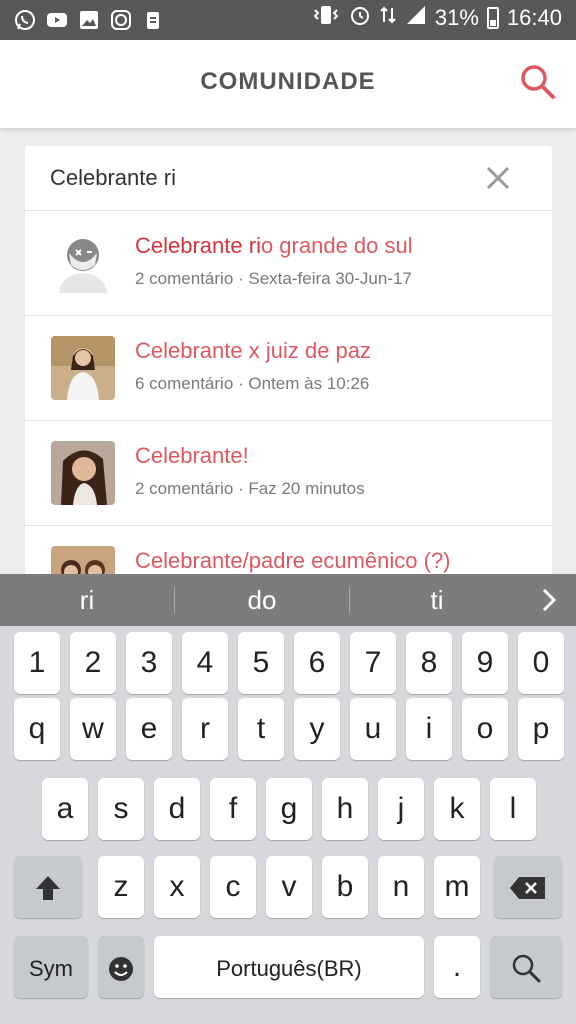 The width and height of the screenshot is (576, 1024). I want to click on search-bar, so click(288, 178).